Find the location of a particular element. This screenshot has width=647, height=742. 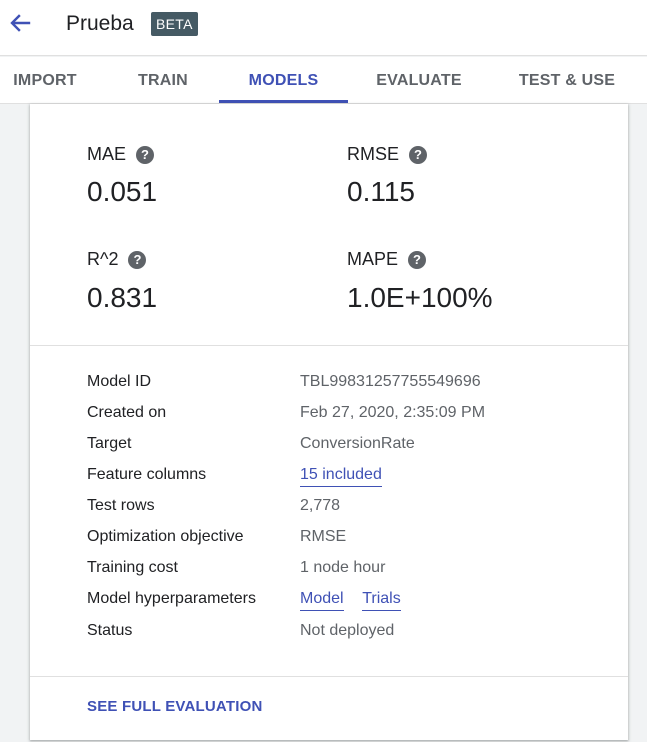

metric-value-mae: 0.051 is located at coordinates (122, 191).